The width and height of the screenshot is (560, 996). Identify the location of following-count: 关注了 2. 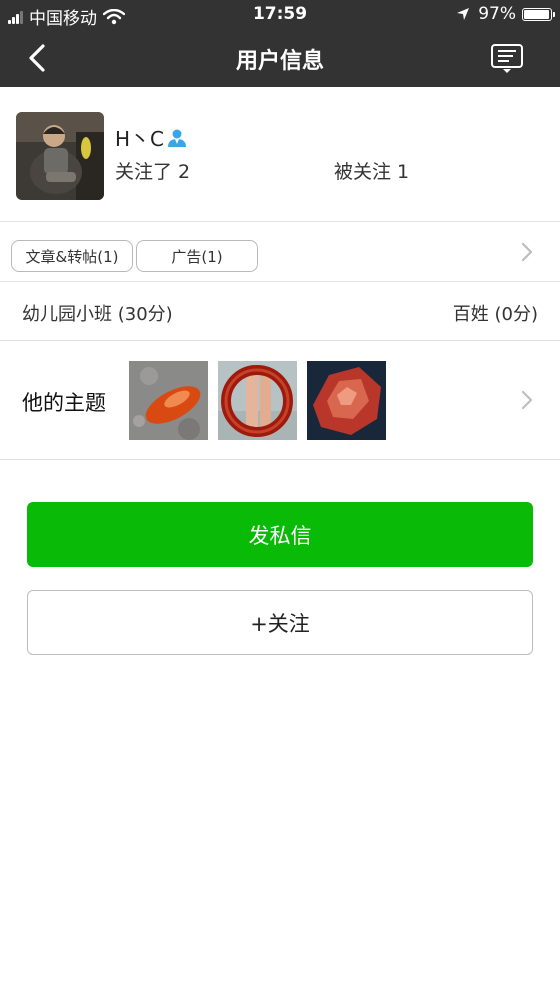
(152, 170).